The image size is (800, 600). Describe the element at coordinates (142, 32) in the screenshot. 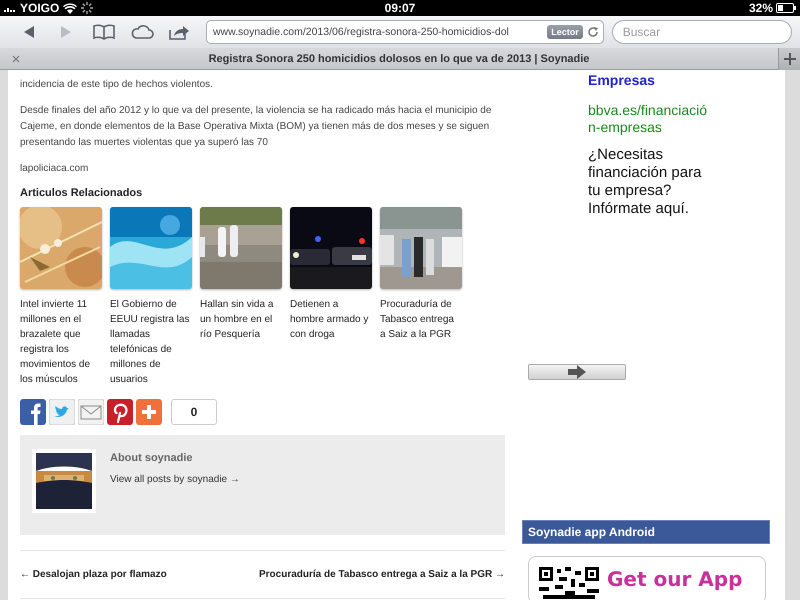

I see `cloud-icon` at that location.